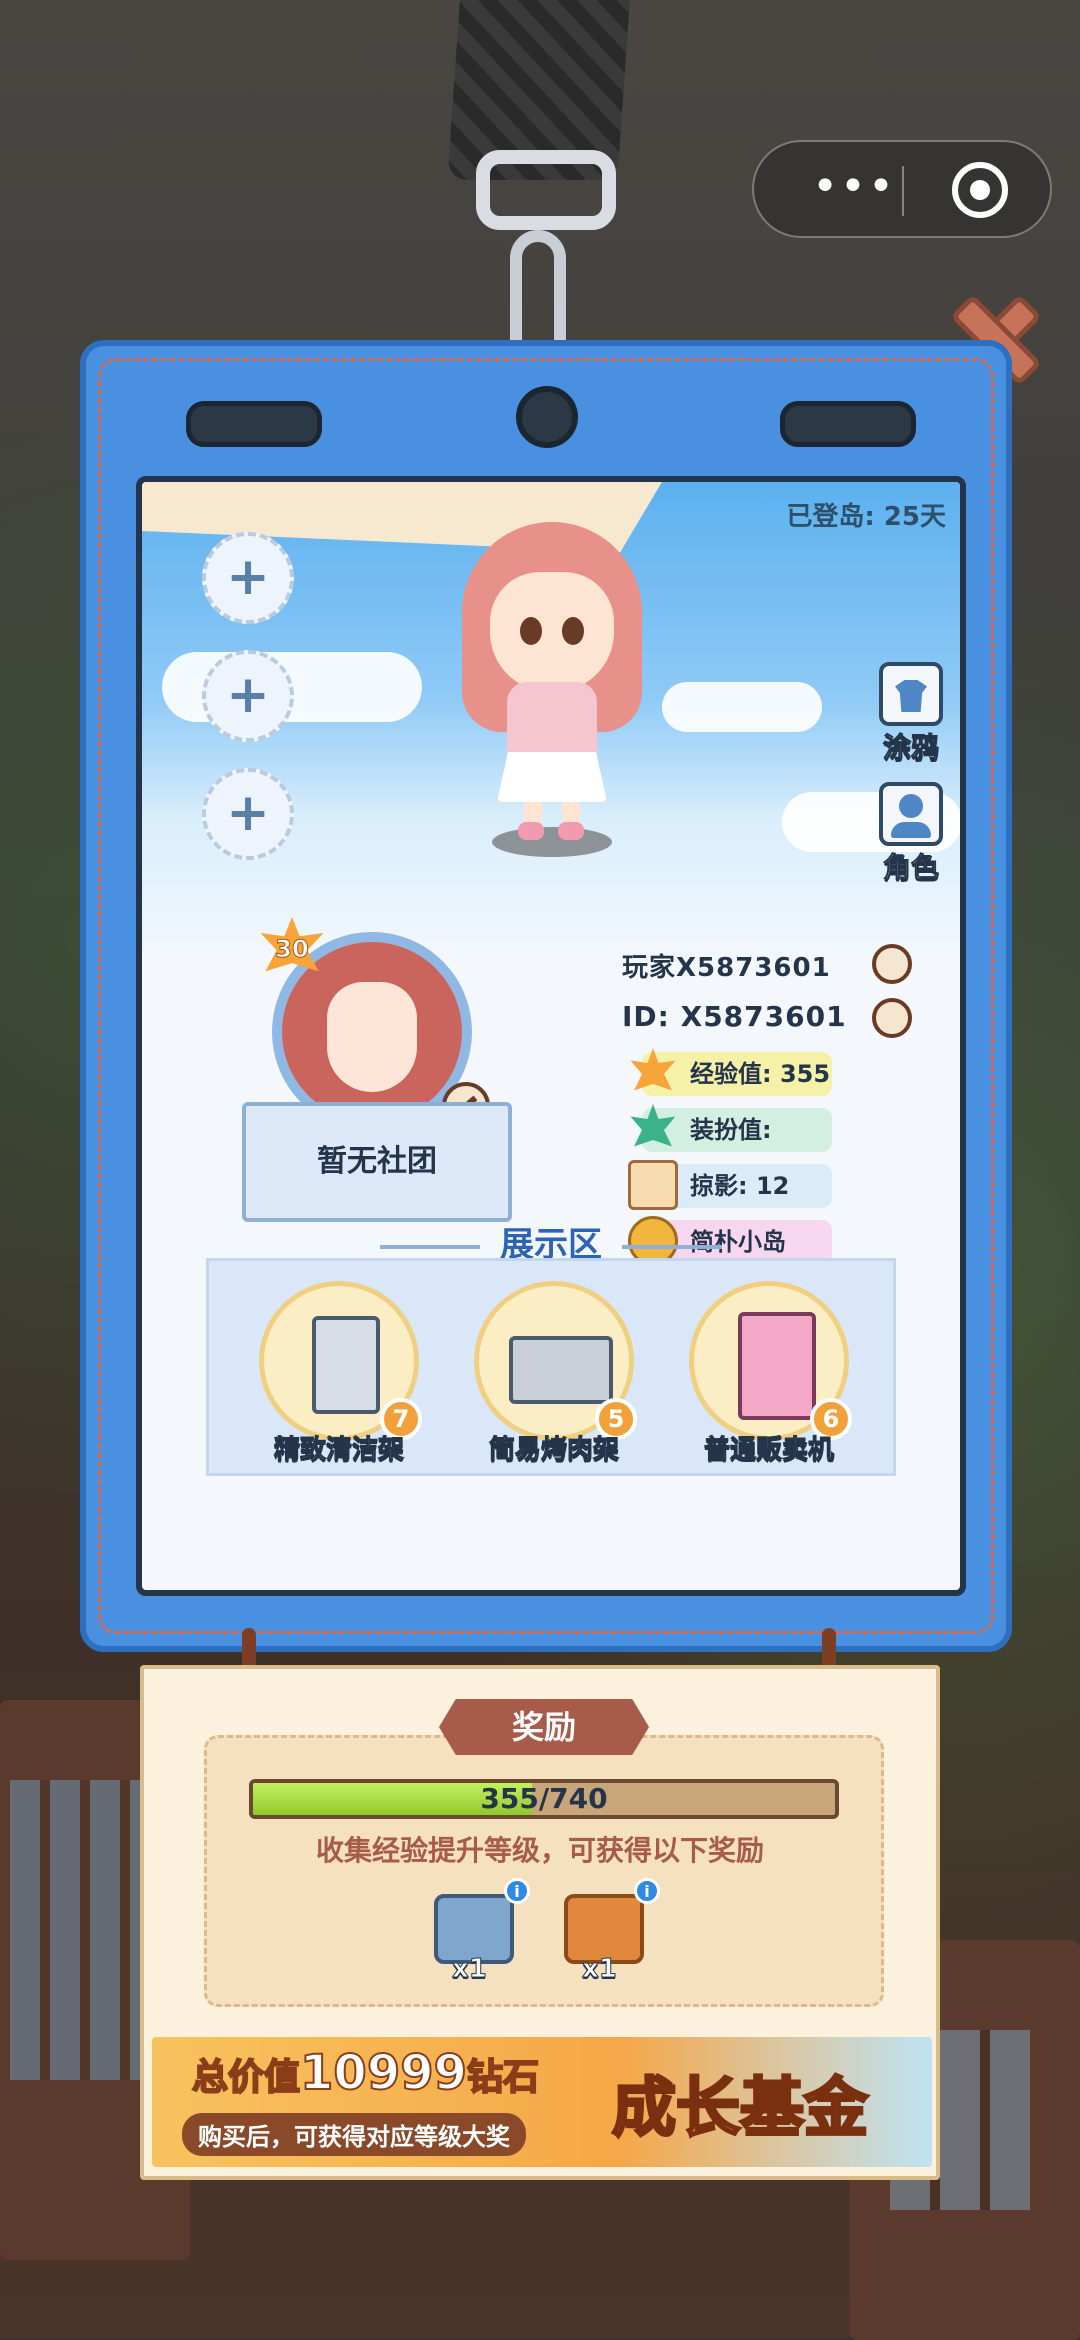  What do you see at coordinates (911, 696) in the screenshot?
I see `shirt-icon` at bounding box center [911, 696].